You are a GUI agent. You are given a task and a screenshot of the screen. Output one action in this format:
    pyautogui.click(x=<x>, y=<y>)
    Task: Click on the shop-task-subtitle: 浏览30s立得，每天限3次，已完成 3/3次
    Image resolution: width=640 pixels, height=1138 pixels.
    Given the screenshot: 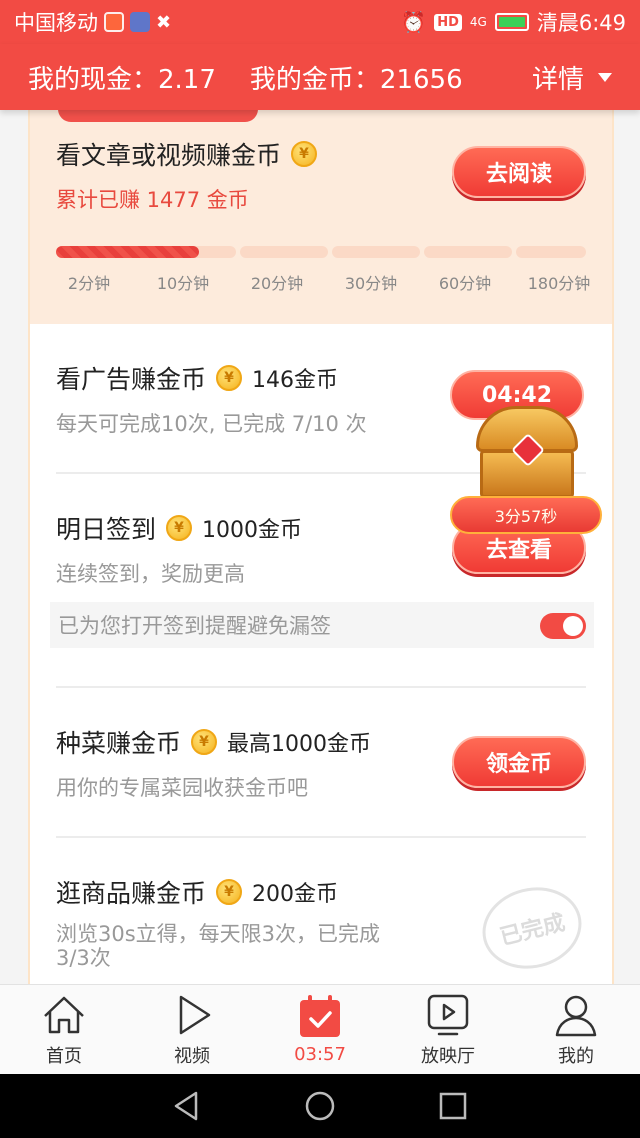 What is the action you would take?
    pyautogui.click(x=218, y=946)
    